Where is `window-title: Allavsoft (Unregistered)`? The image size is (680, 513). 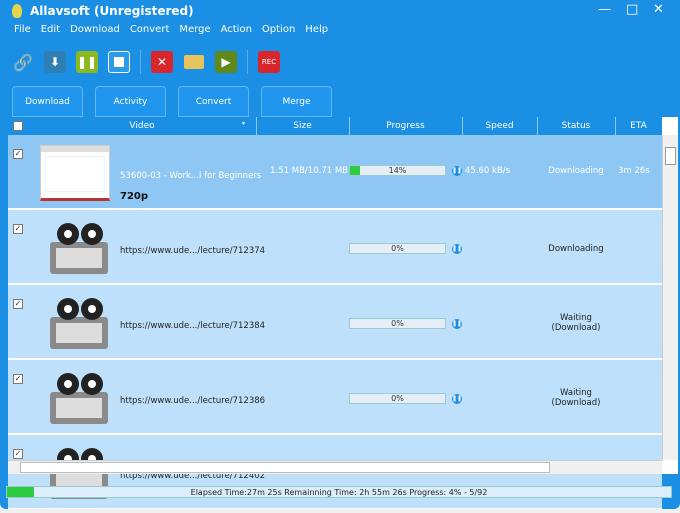 window-title: Allavsoft (Unregistered) is located at coordinates (112, 11).